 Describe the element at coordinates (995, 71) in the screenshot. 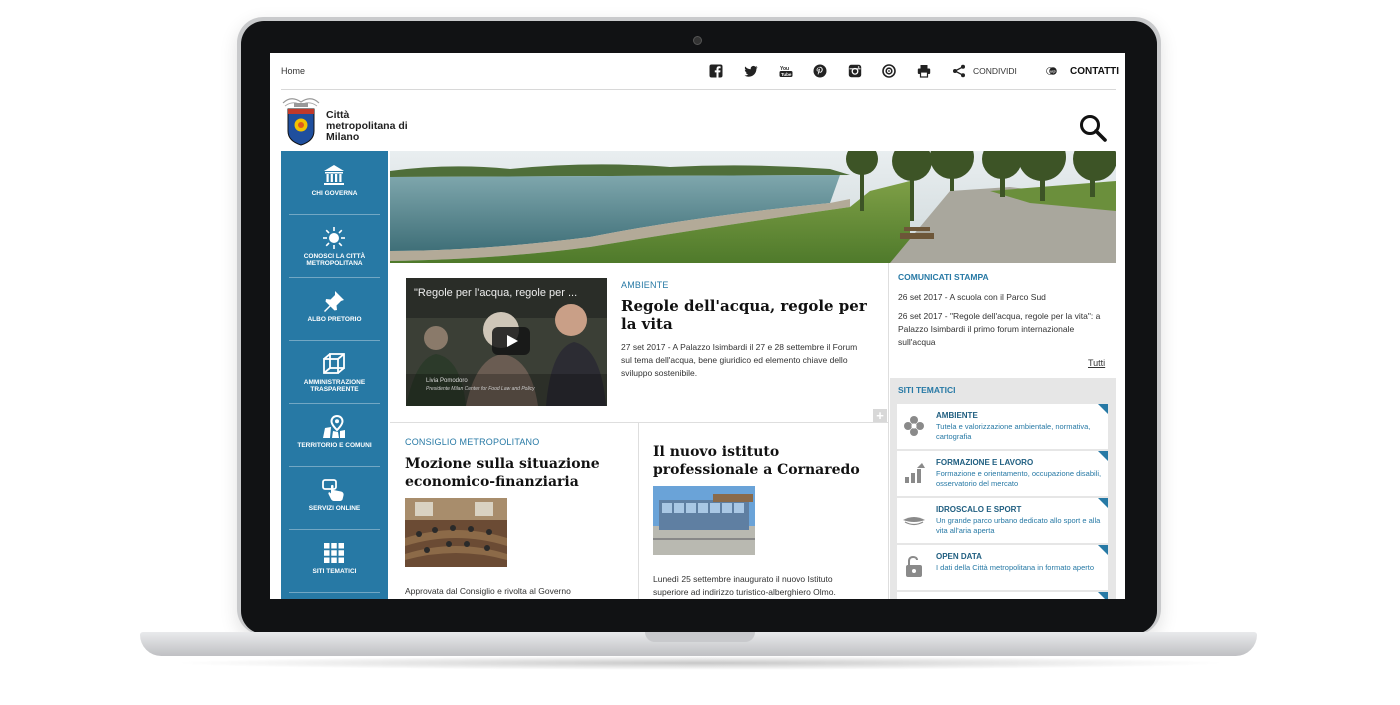

I see `share-label: CONDIVIDI` at that location.